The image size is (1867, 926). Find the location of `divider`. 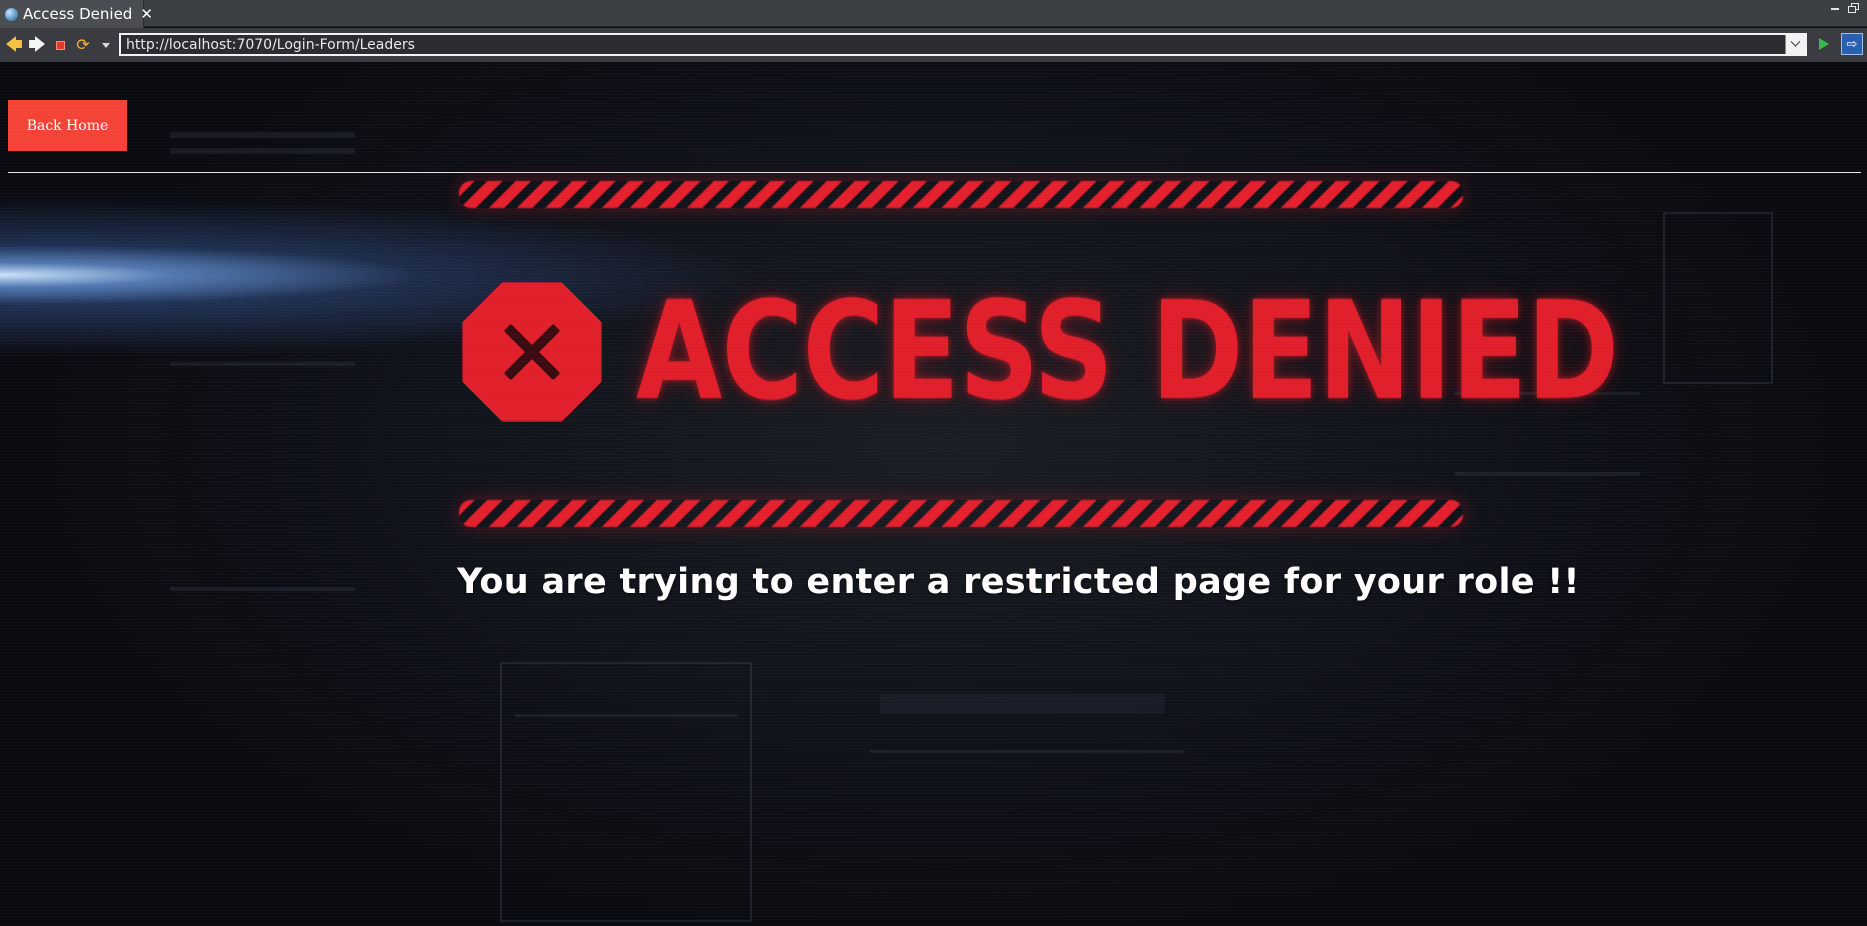

divider is located at coordinates (934, 172).